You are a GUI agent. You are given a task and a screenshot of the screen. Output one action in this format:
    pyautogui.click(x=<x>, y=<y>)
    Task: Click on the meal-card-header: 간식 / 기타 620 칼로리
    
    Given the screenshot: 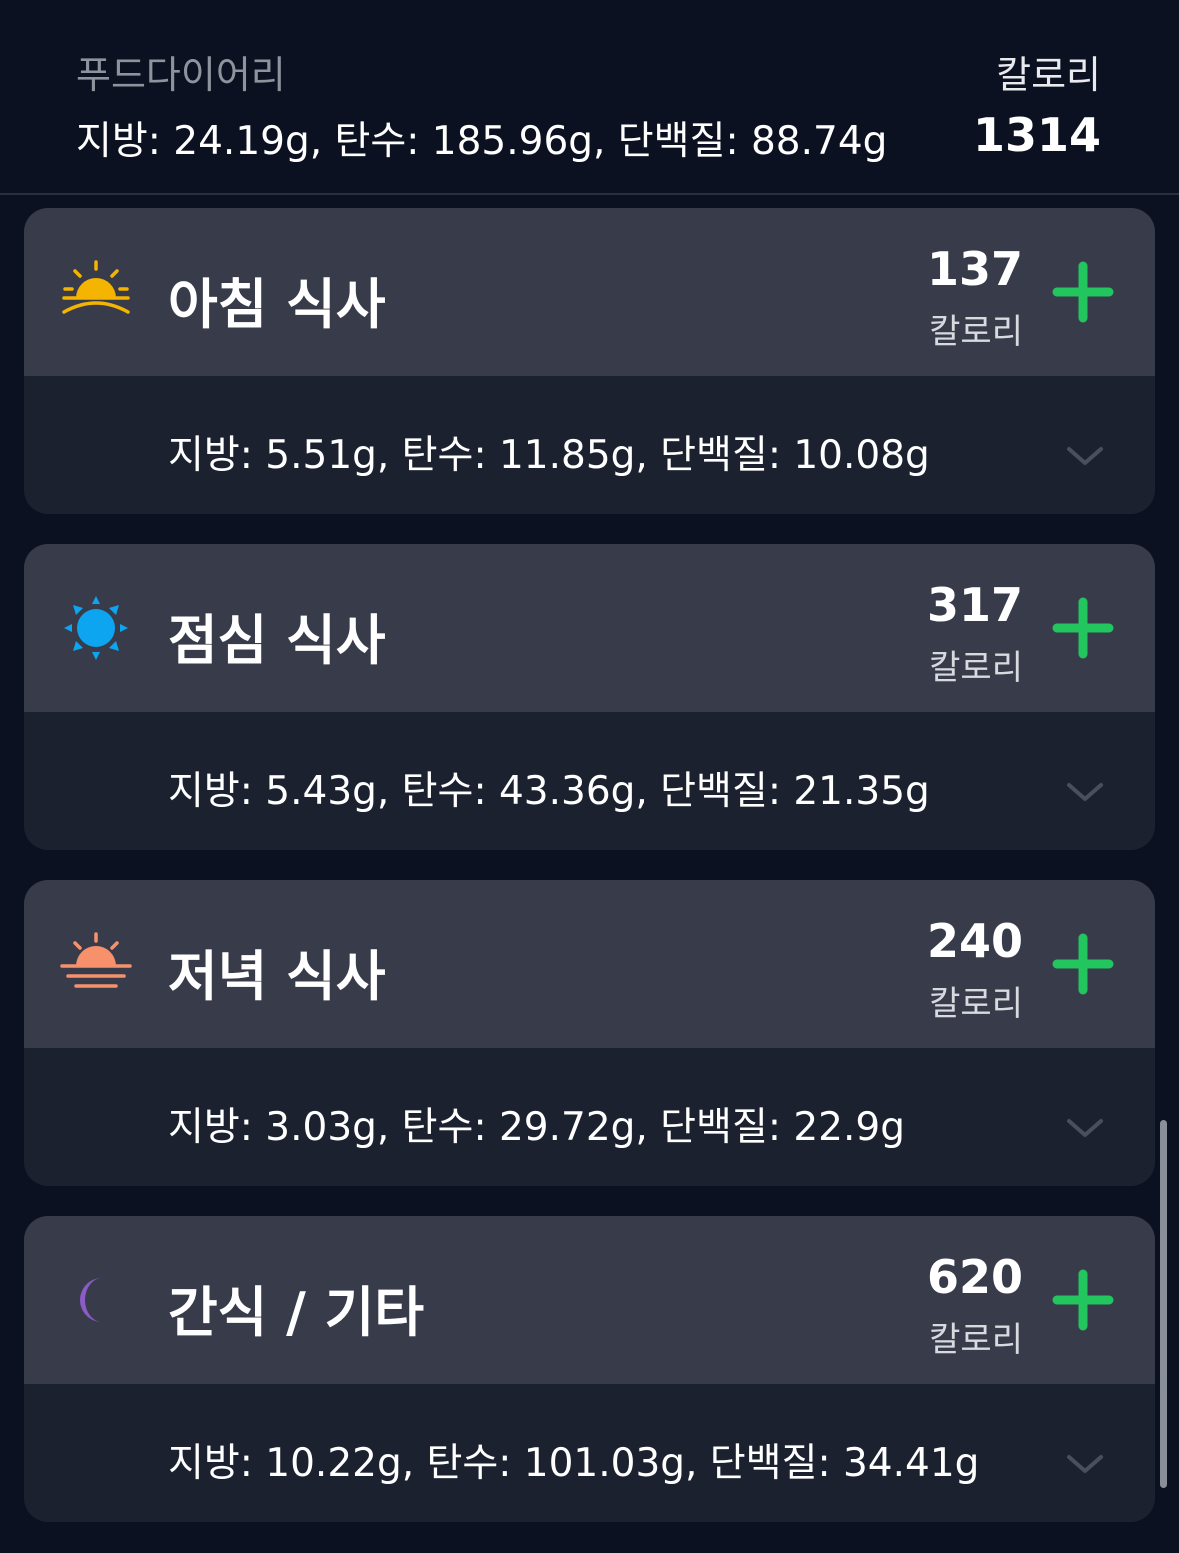 What is the action you would take?
    pyautogui.click(x=589, y=1300)
    